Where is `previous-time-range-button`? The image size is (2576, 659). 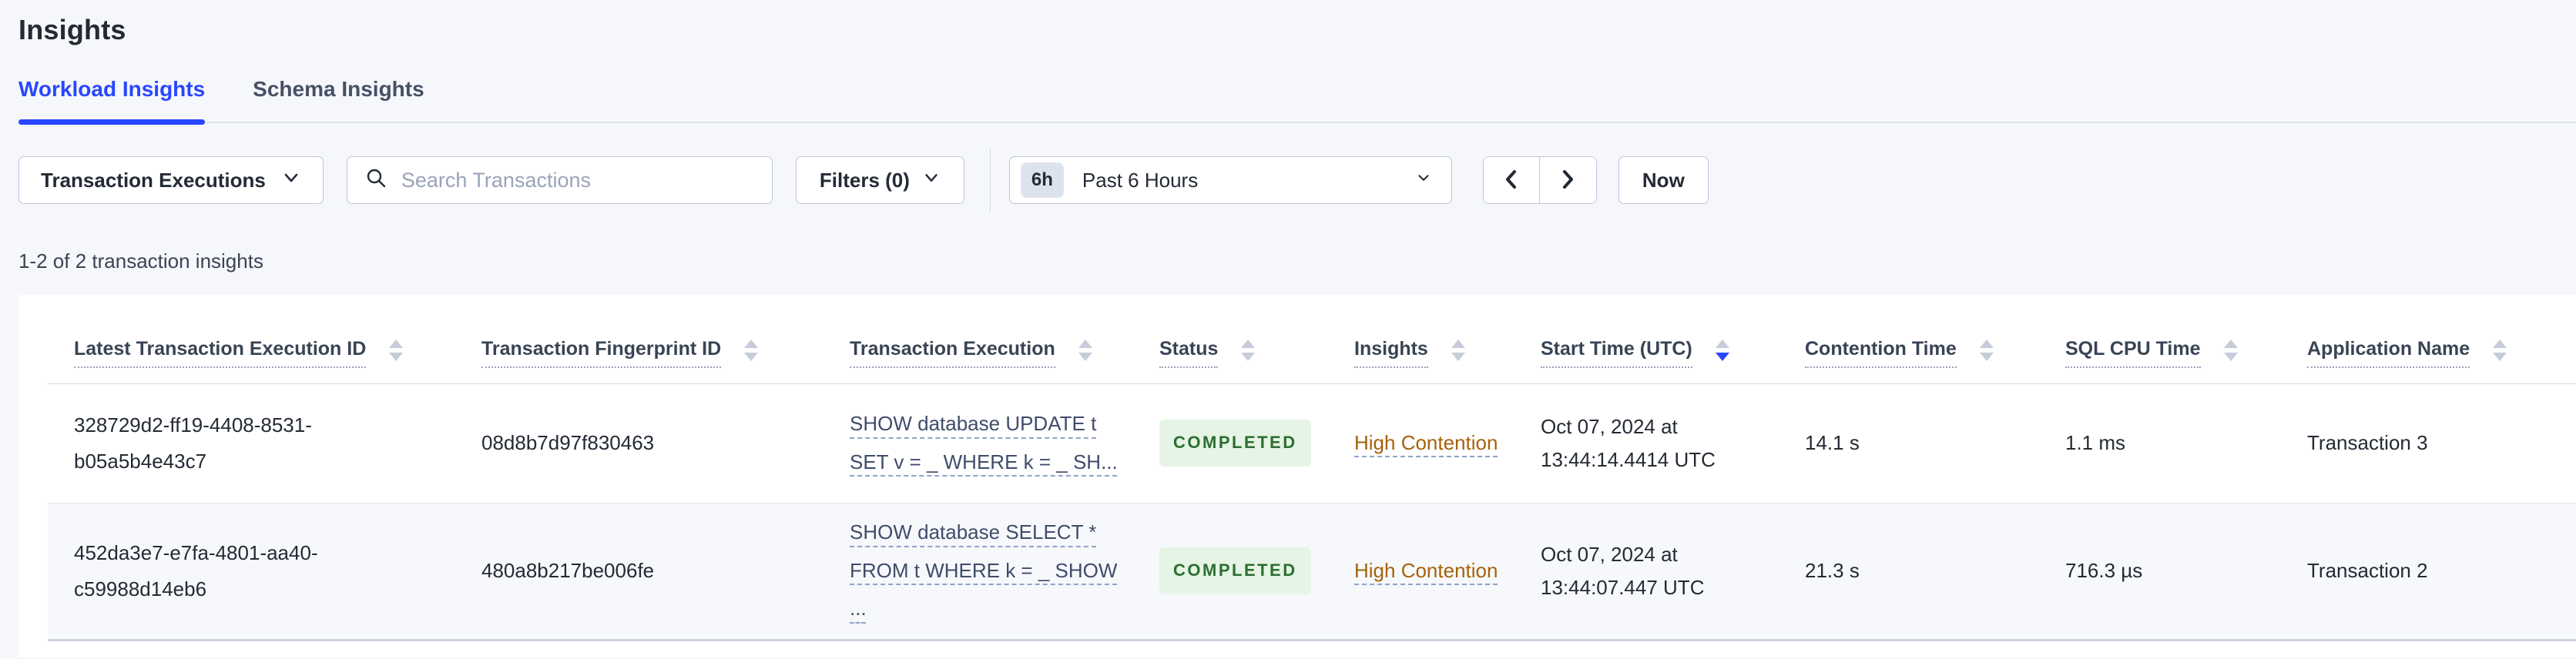 previous-time-range-button is located at coordinates (1511, 180).